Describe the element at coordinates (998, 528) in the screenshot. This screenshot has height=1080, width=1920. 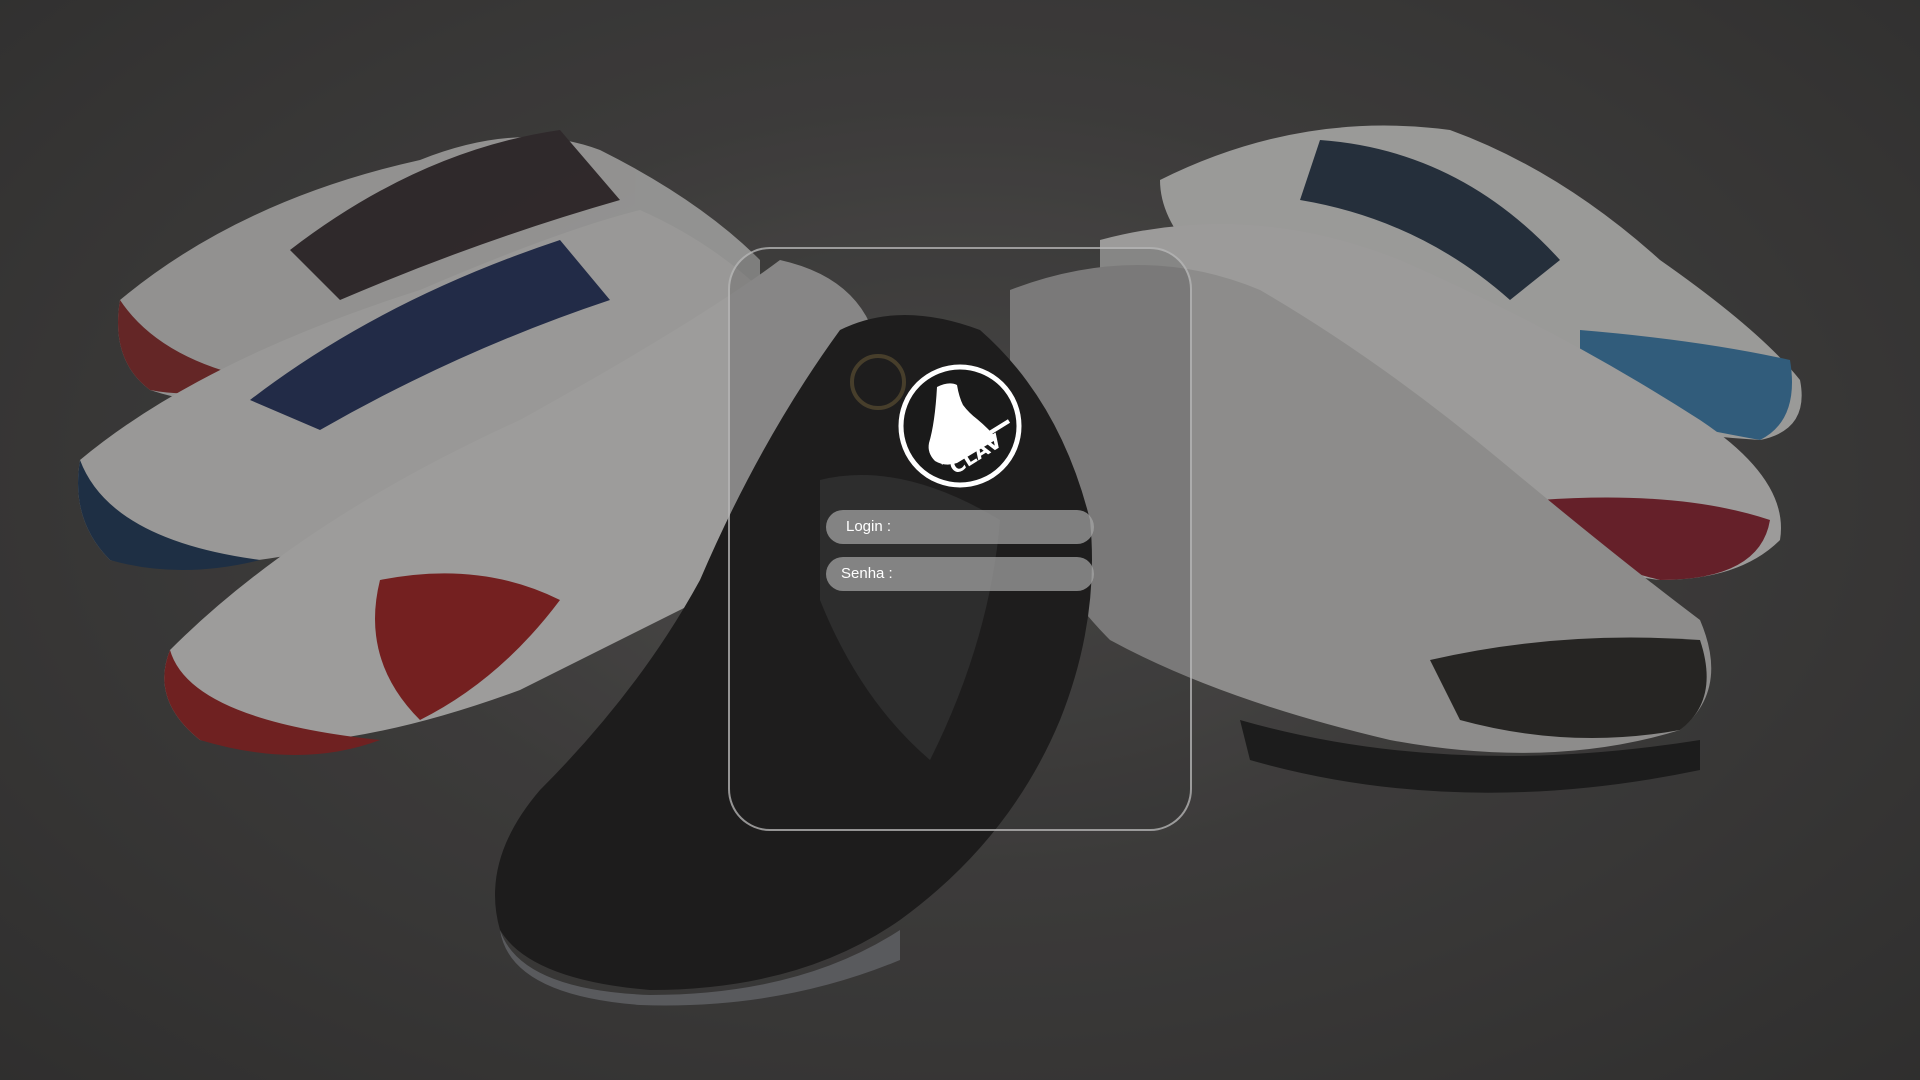
I see `login-input` at that location.